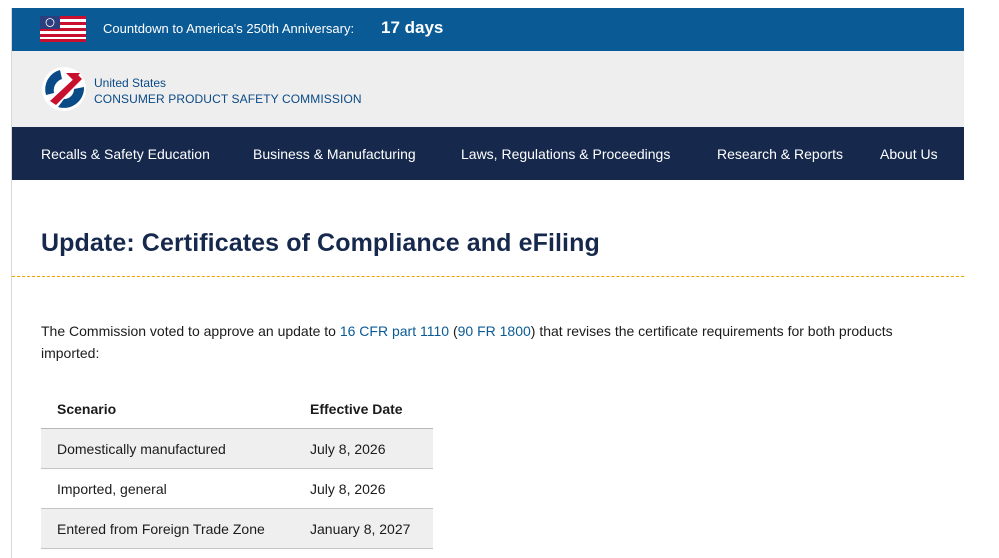 Image resolution: width=999 pixels, height=558 pixels. I want to click on agency-name-line2: CONSUMER PRODUCT SAFETY COMMISSION, so click(228, 99).